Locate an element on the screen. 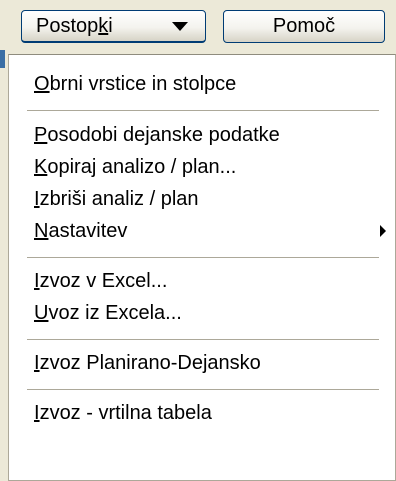 The height and width of the screenshot is (481, 396). menu-item-update-actual-data: Posodobi dejanske podatke is located at coordinates (202, 135).